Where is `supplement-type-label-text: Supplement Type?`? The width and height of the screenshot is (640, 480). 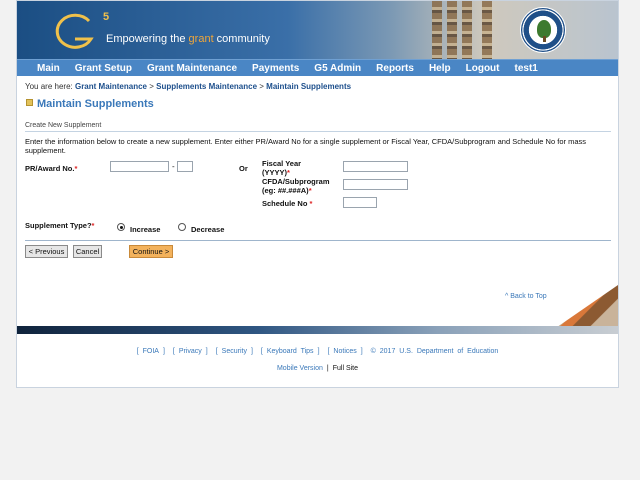 supplement-type-label-text: Supplement Type? is located at coordinates (58, 225).